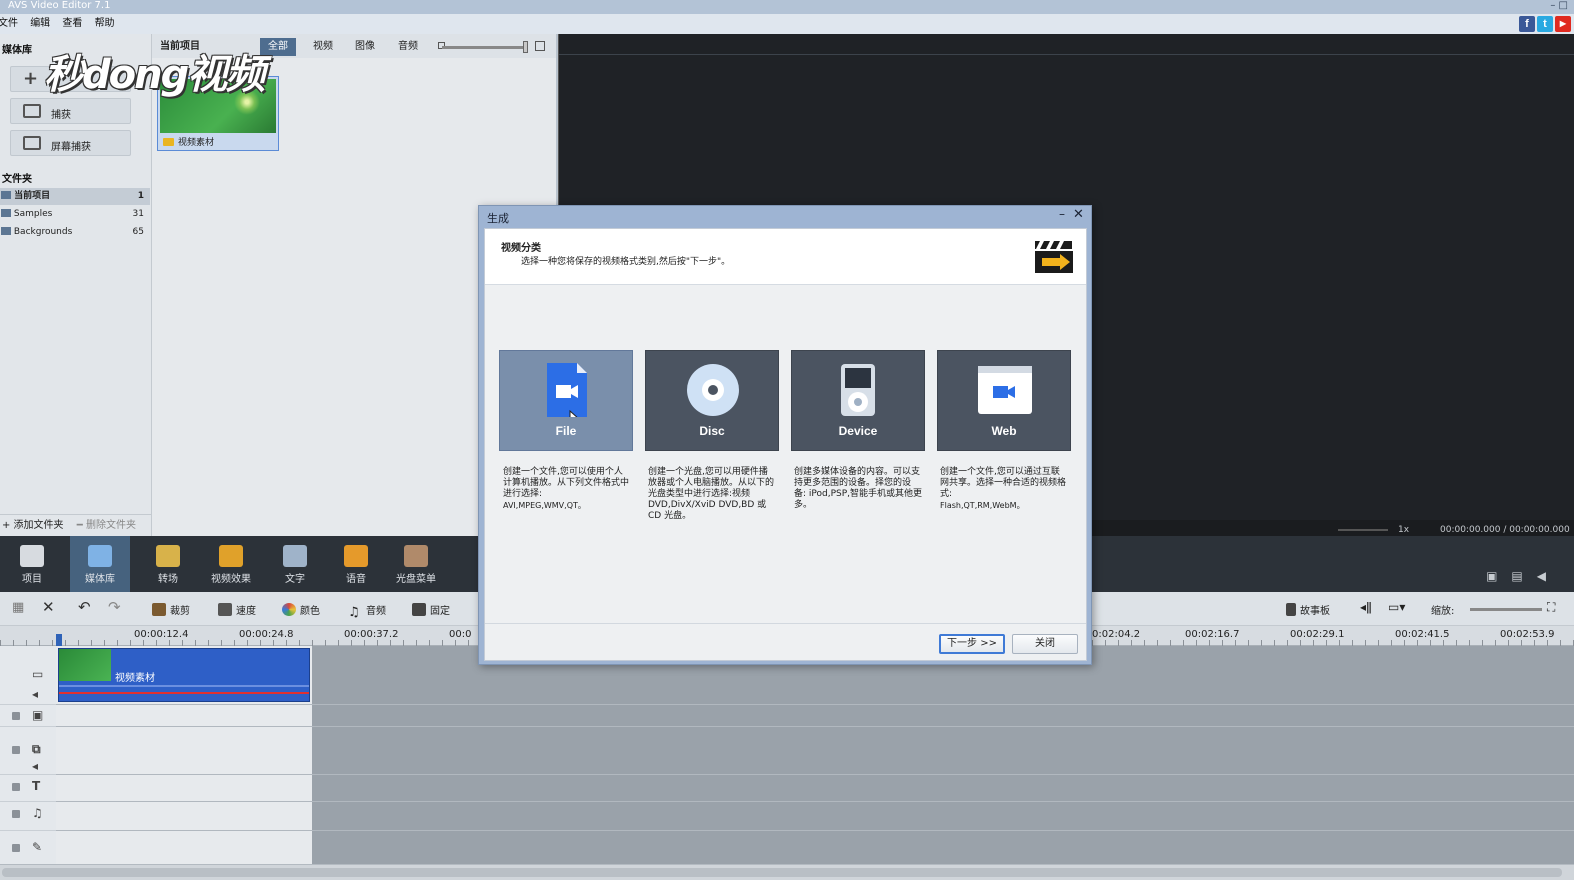 This screenshot has height=880, width=1574. I want to click on capture-label: 捕获, so click(61, 115).